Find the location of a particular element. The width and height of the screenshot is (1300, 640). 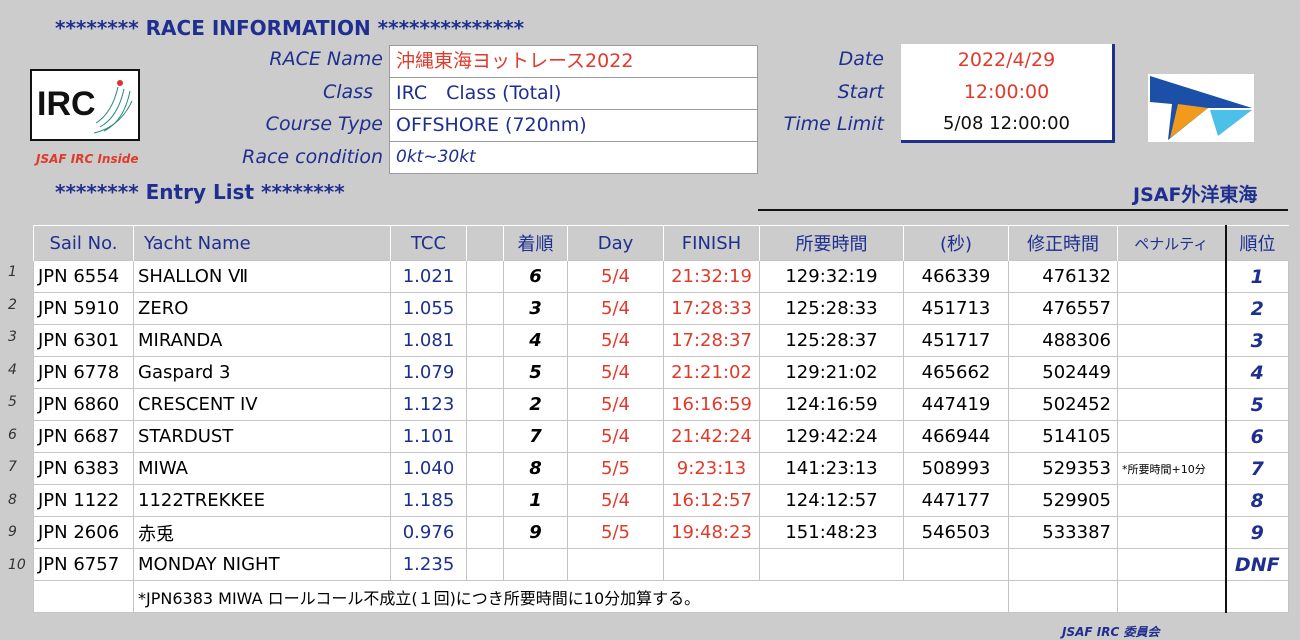

sail-no-cell: JPN 6301 is located at coordinates (83, 340).